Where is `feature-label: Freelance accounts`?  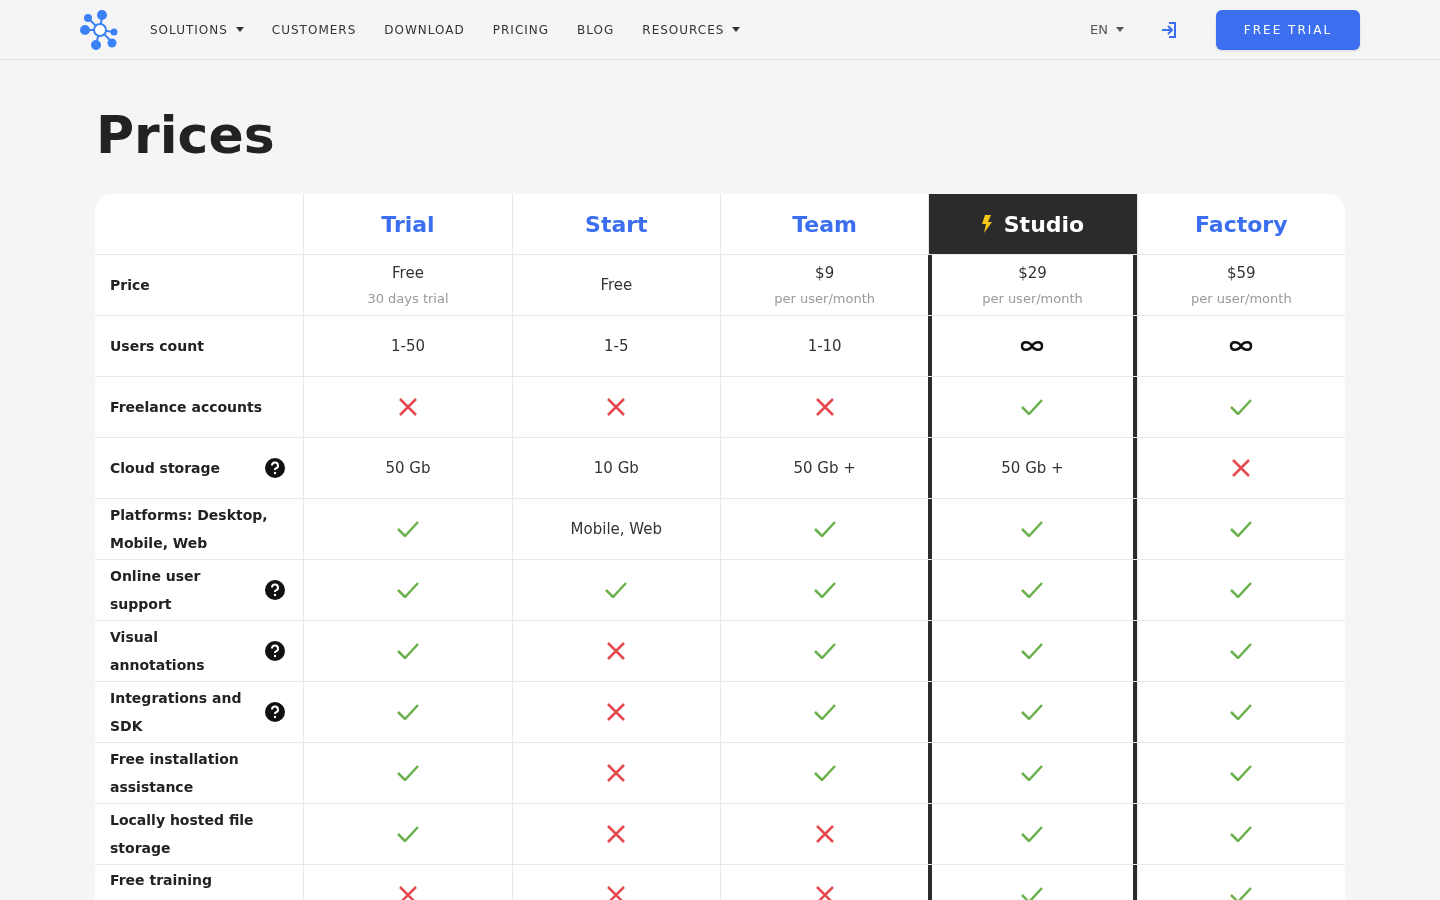 feature-label: Freelance accounts is located at coordinates (187, 408).